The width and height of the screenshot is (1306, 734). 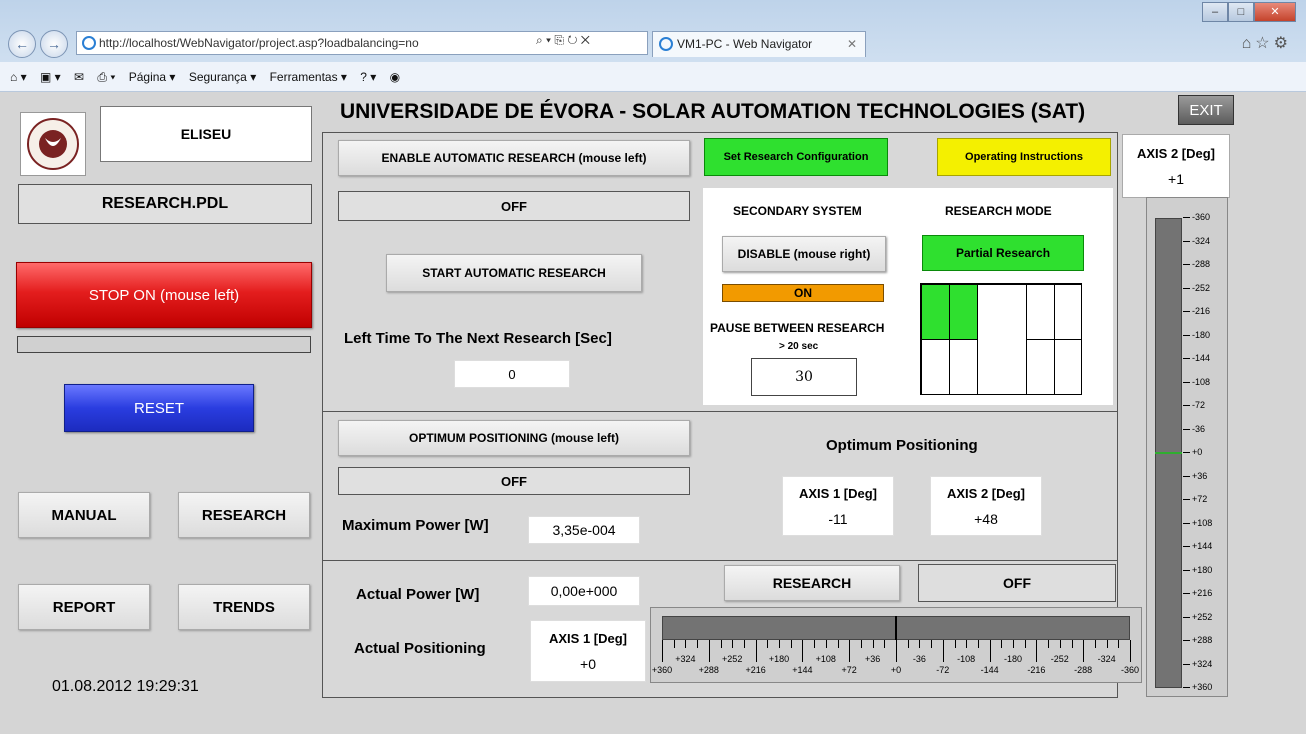 I want to click on optimum-axis1-label: AXIS 1 [Deg], so click(x=837, y=493).